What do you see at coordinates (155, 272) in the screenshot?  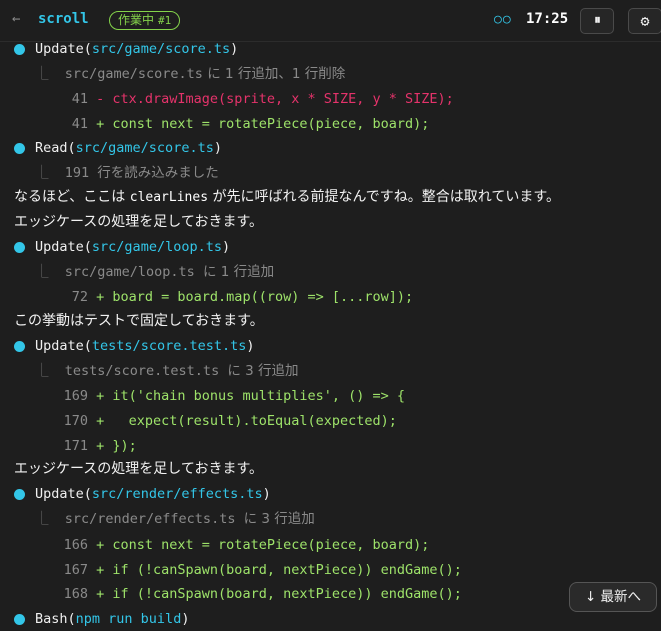 I see `tool-result-summary: ⎿ src/game/loop.ts に 1 行追加` at bounding box center [155, 272].